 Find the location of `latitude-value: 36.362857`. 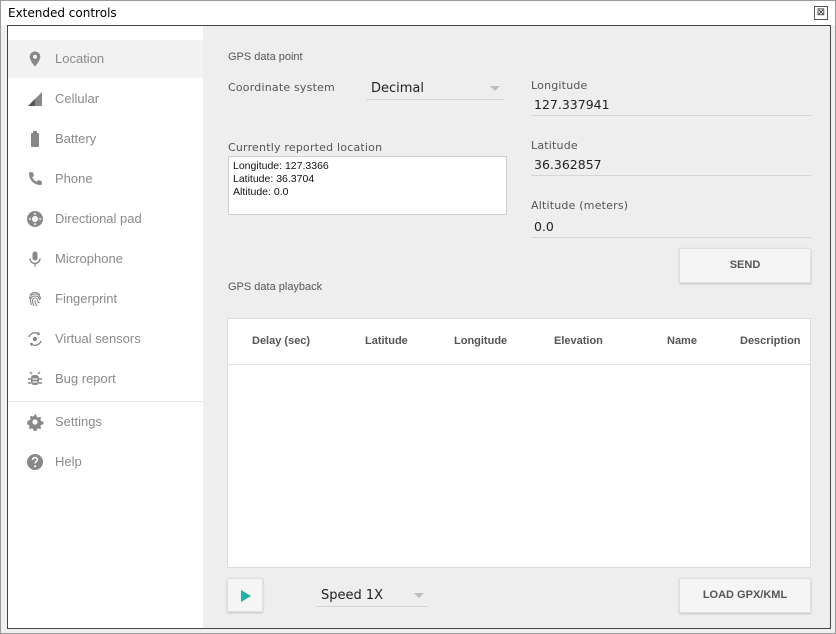

latitude-value: 36.362857 is located at coordinates (568, 164).